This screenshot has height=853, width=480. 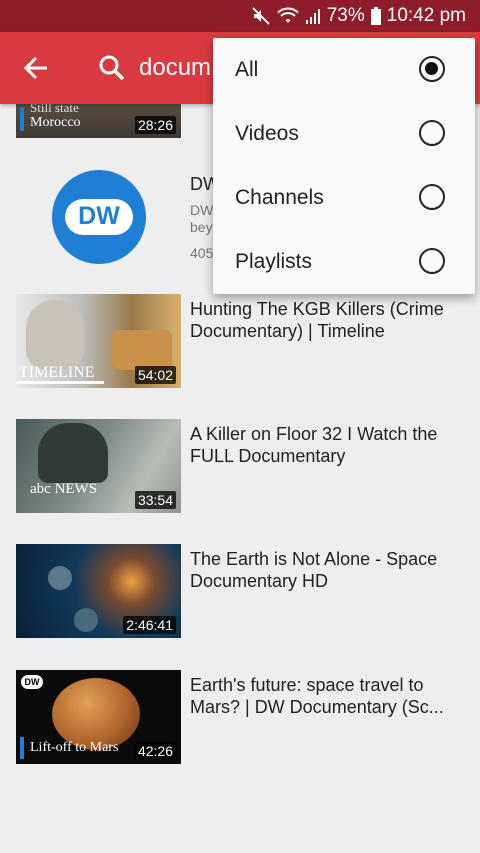 I want to click on menu-item-playlists: Playlists, so click(x=344, y=262).